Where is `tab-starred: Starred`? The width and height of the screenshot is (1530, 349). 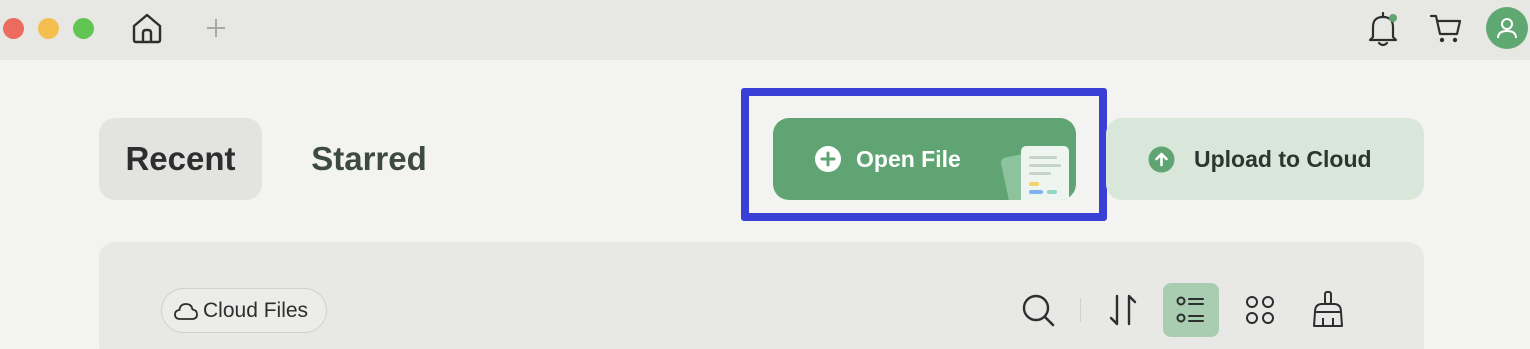
tab-starred: Starred is located at coordinates (369, 159).